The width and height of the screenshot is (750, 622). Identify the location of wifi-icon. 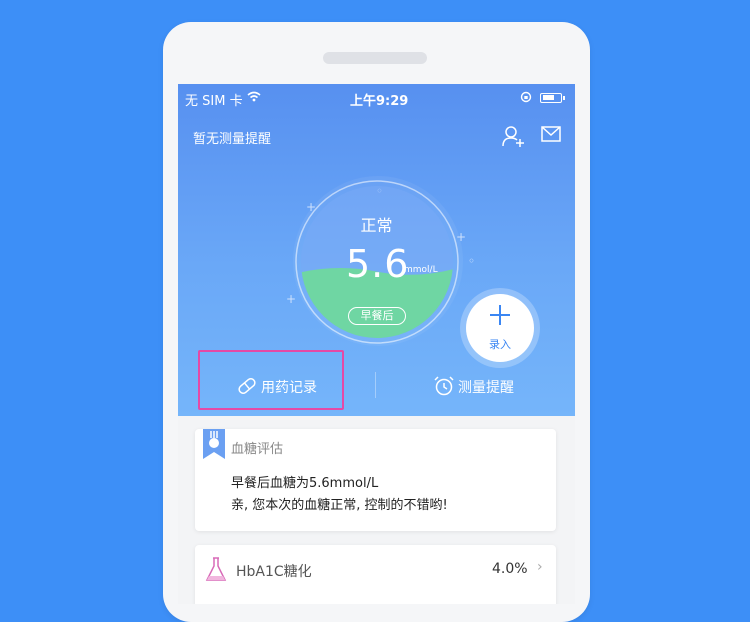
(254, 96).